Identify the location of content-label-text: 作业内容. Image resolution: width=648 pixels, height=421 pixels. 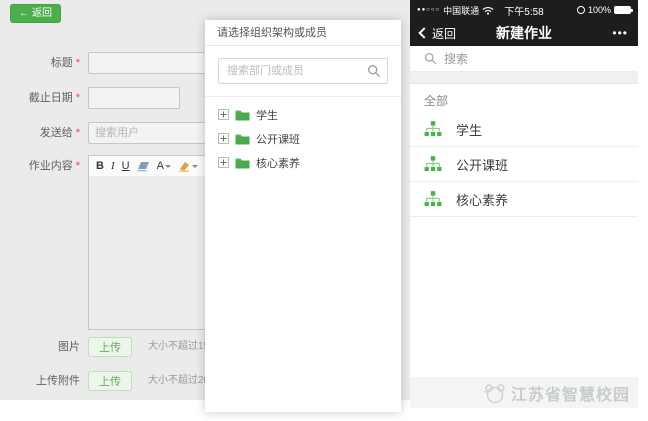
(50, 166).